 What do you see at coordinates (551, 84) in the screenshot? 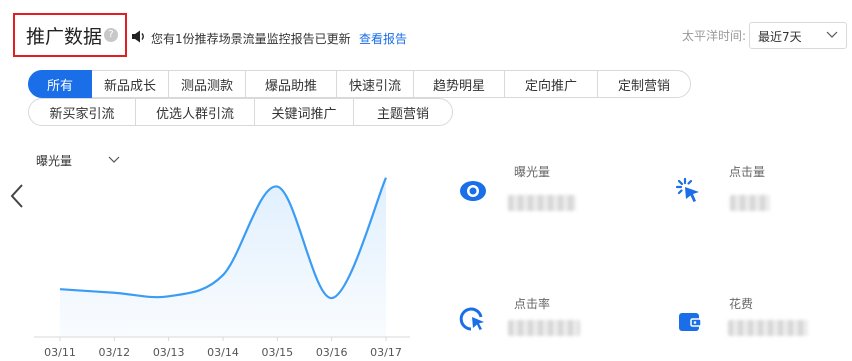
I see `tab-tabs-row1-6: 定向推广` at bounding box center [551, 84].